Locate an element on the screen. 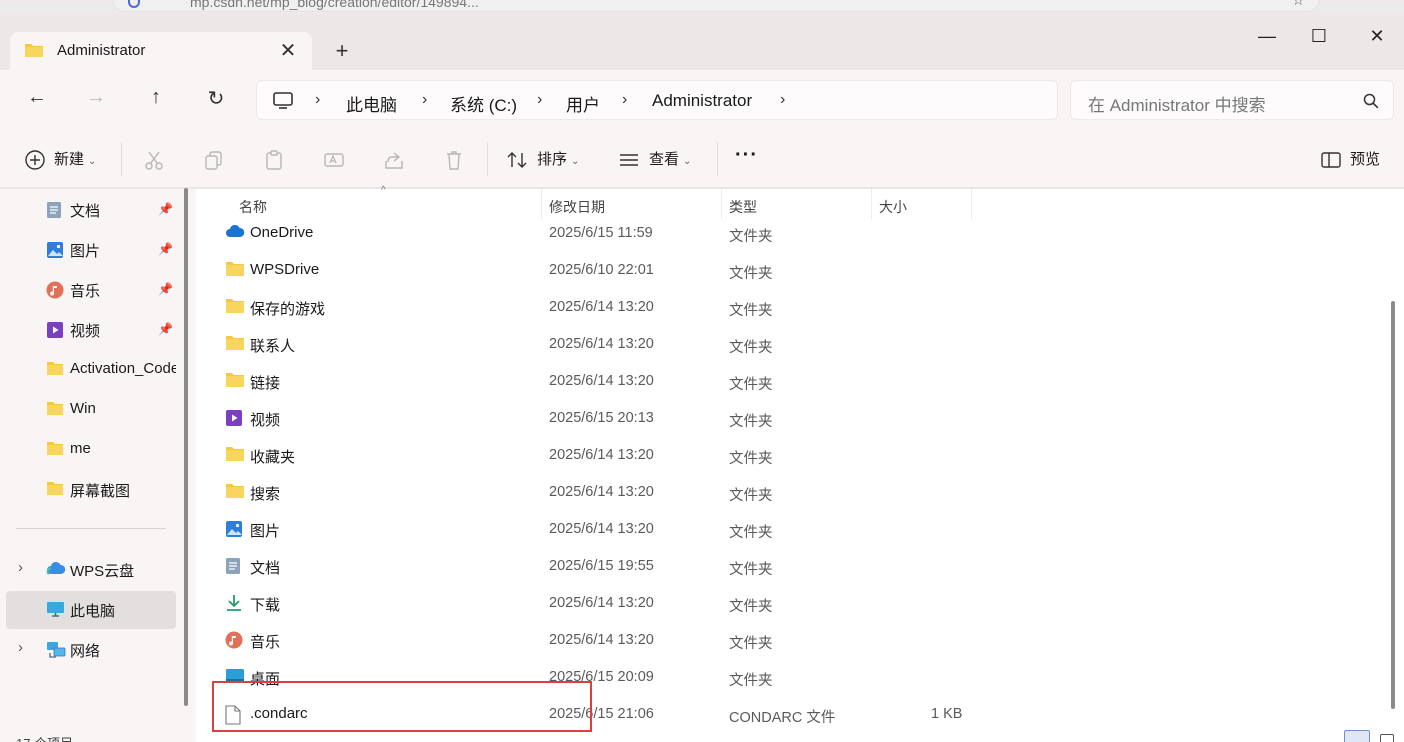  plus-circle-icon is located at coordinates (35, 160).